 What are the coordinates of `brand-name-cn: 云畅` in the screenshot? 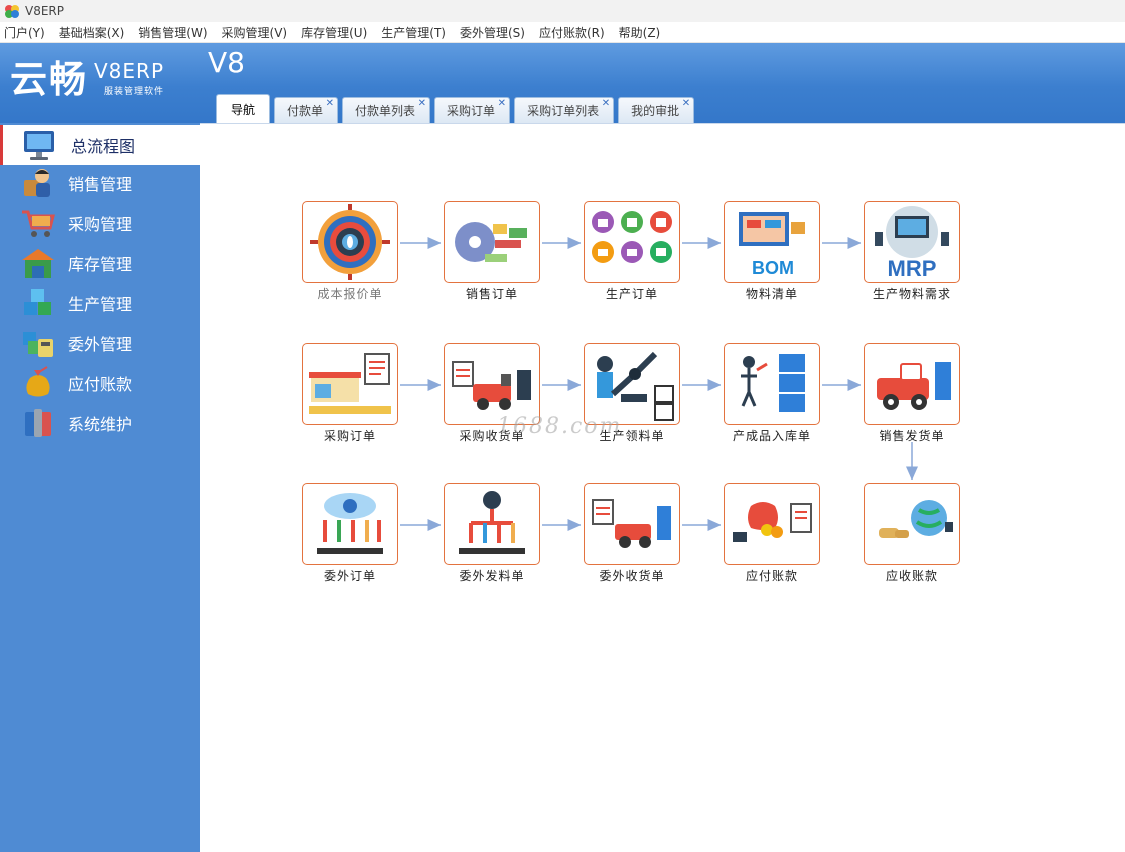 It's located at (49, 79).